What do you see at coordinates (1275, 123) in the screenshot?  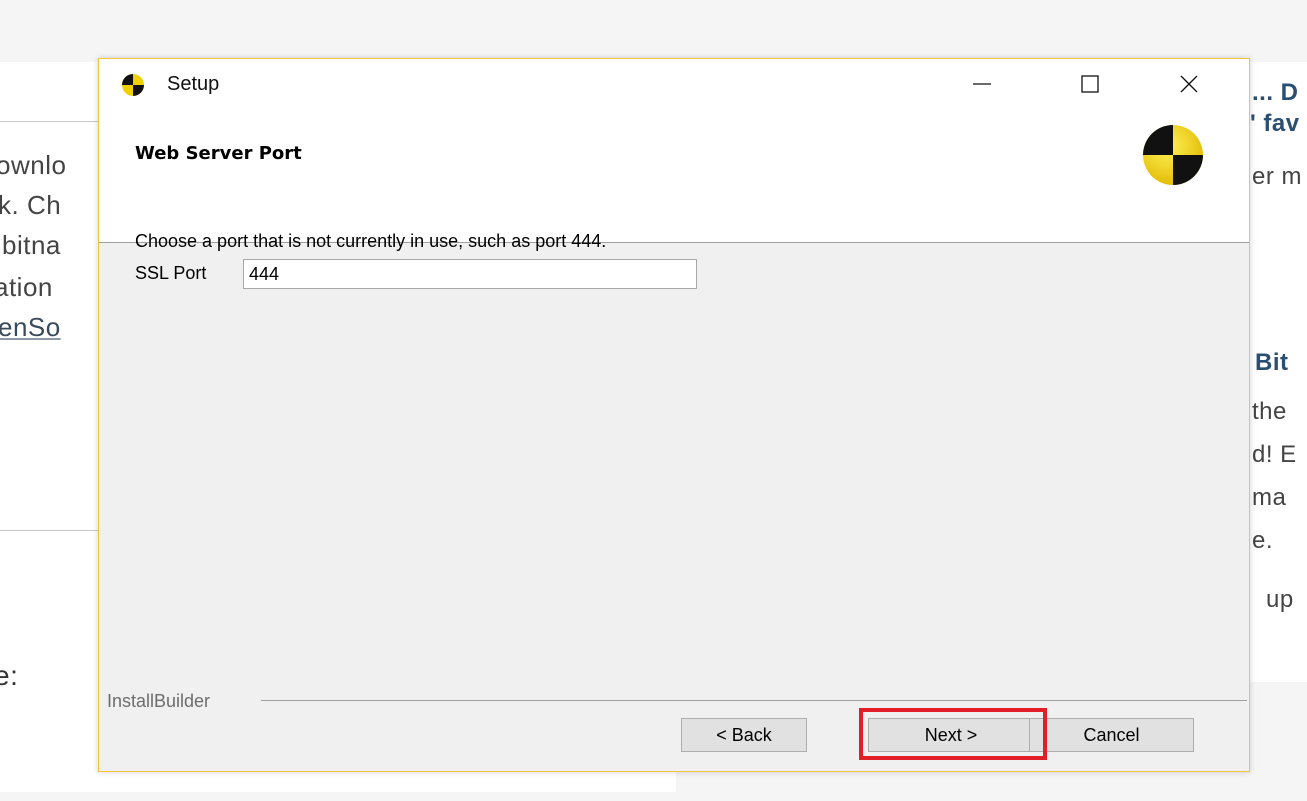 I see `background-heading: ' fav` at bounding box center [1275, 123].